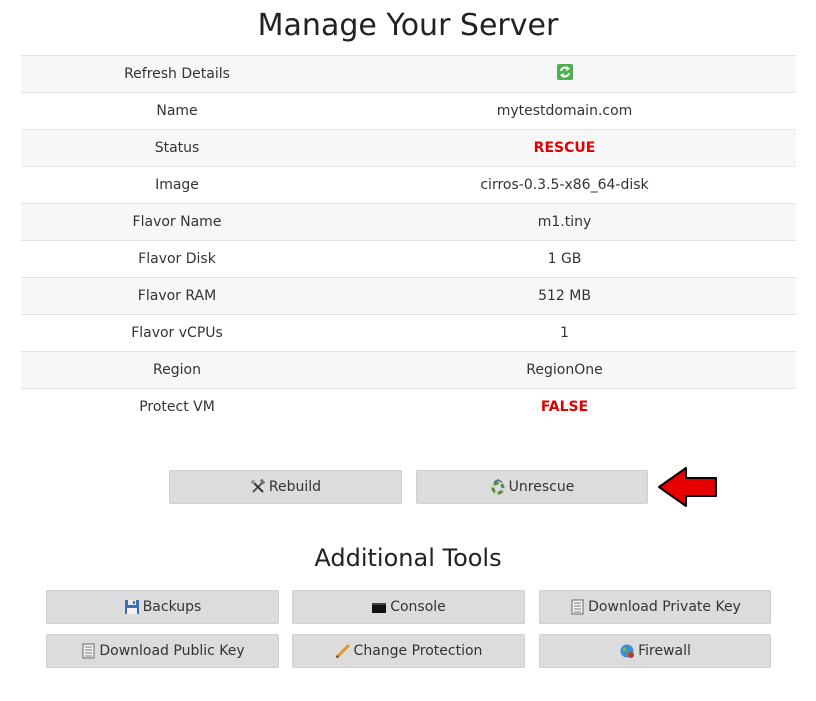 This screenshot has height=701, width=816. I want to click on change-protection-button: Change Protection, so click(408, 651).